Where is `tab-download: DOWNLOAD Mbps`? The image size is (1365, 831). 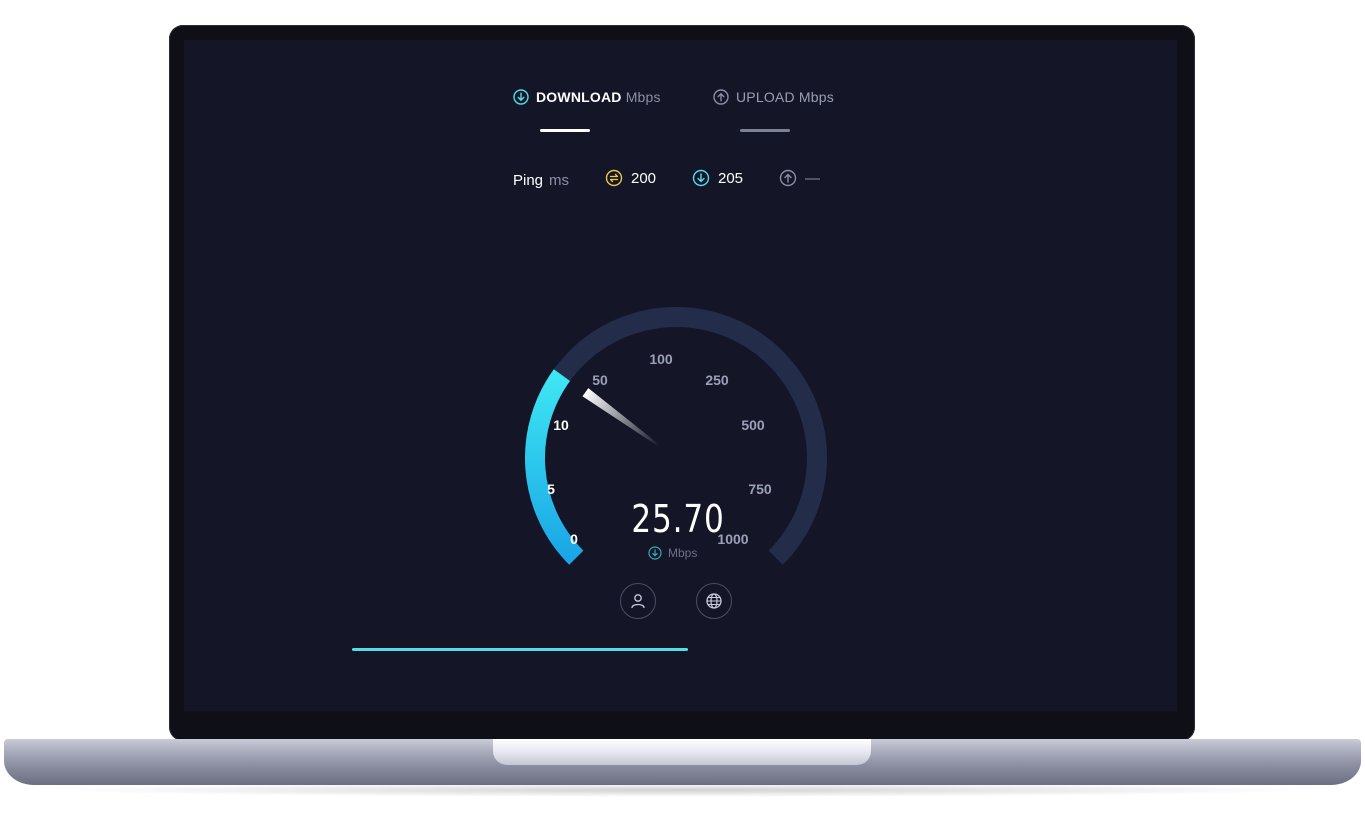
tab-download: DOWNLOAD Mbps is located at coordinates (587, 97).